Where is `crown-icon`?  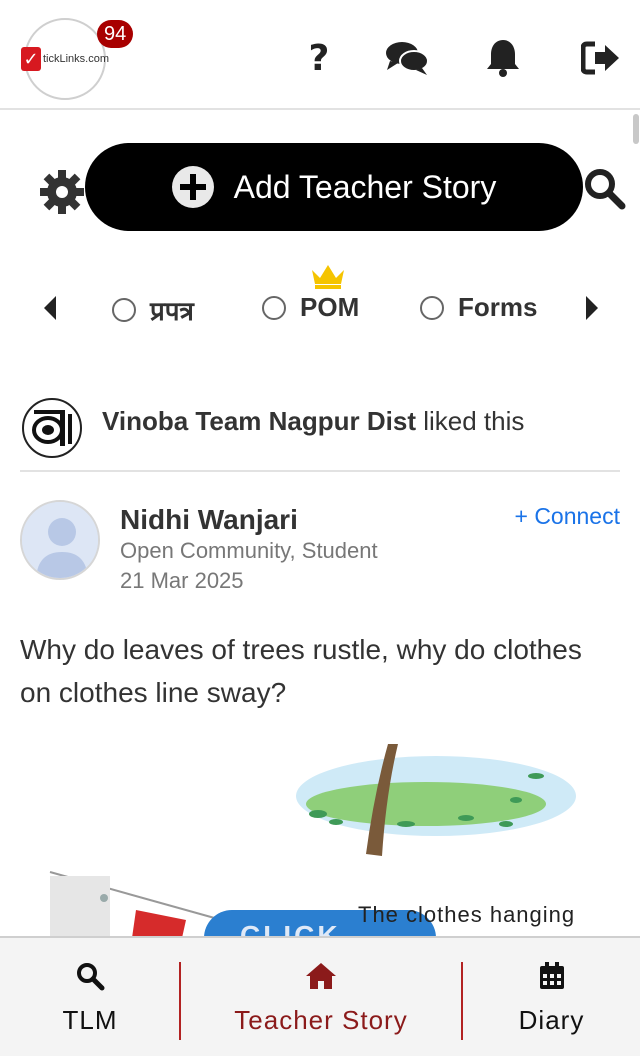
crown-icon is located at coordinates (328, 276).